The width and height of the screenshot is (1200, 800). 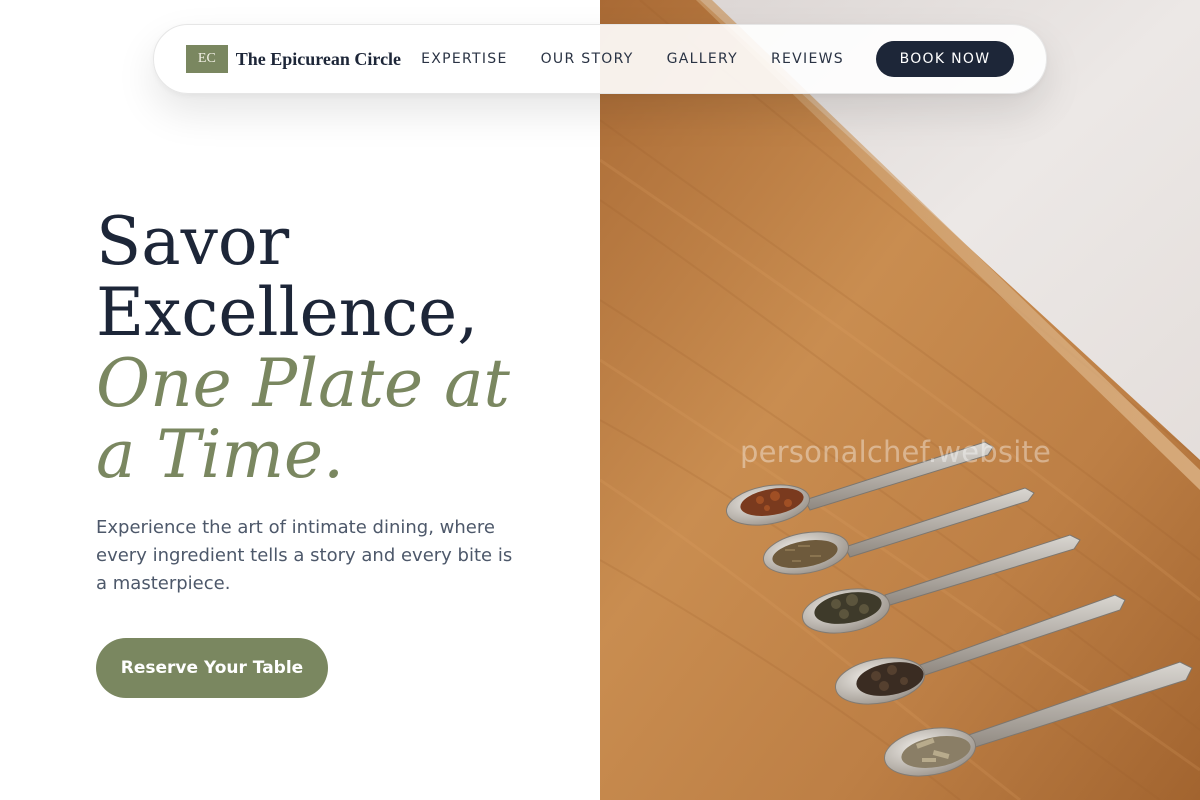 I want to click on nav-link-gallery: GALLERY, so click(x=702, y=59).